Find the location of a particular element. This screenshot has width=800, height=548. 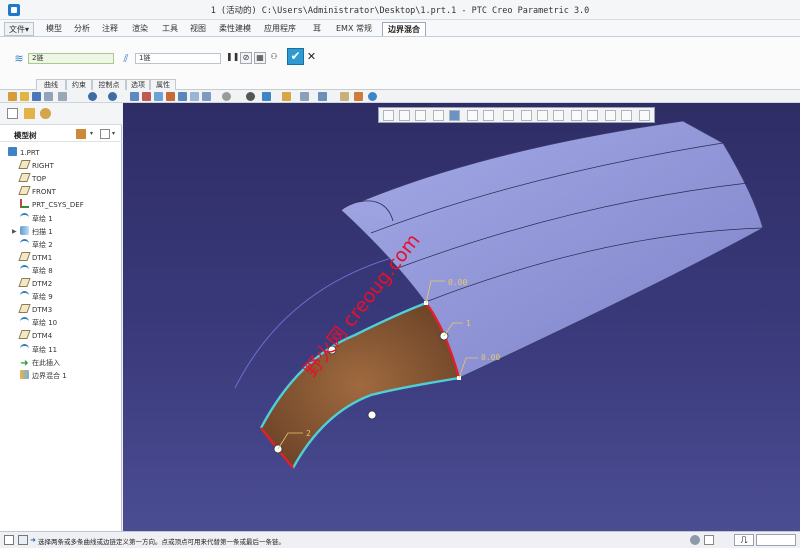

tab-applications: 应用程序 is located at coordinates (280, 29).